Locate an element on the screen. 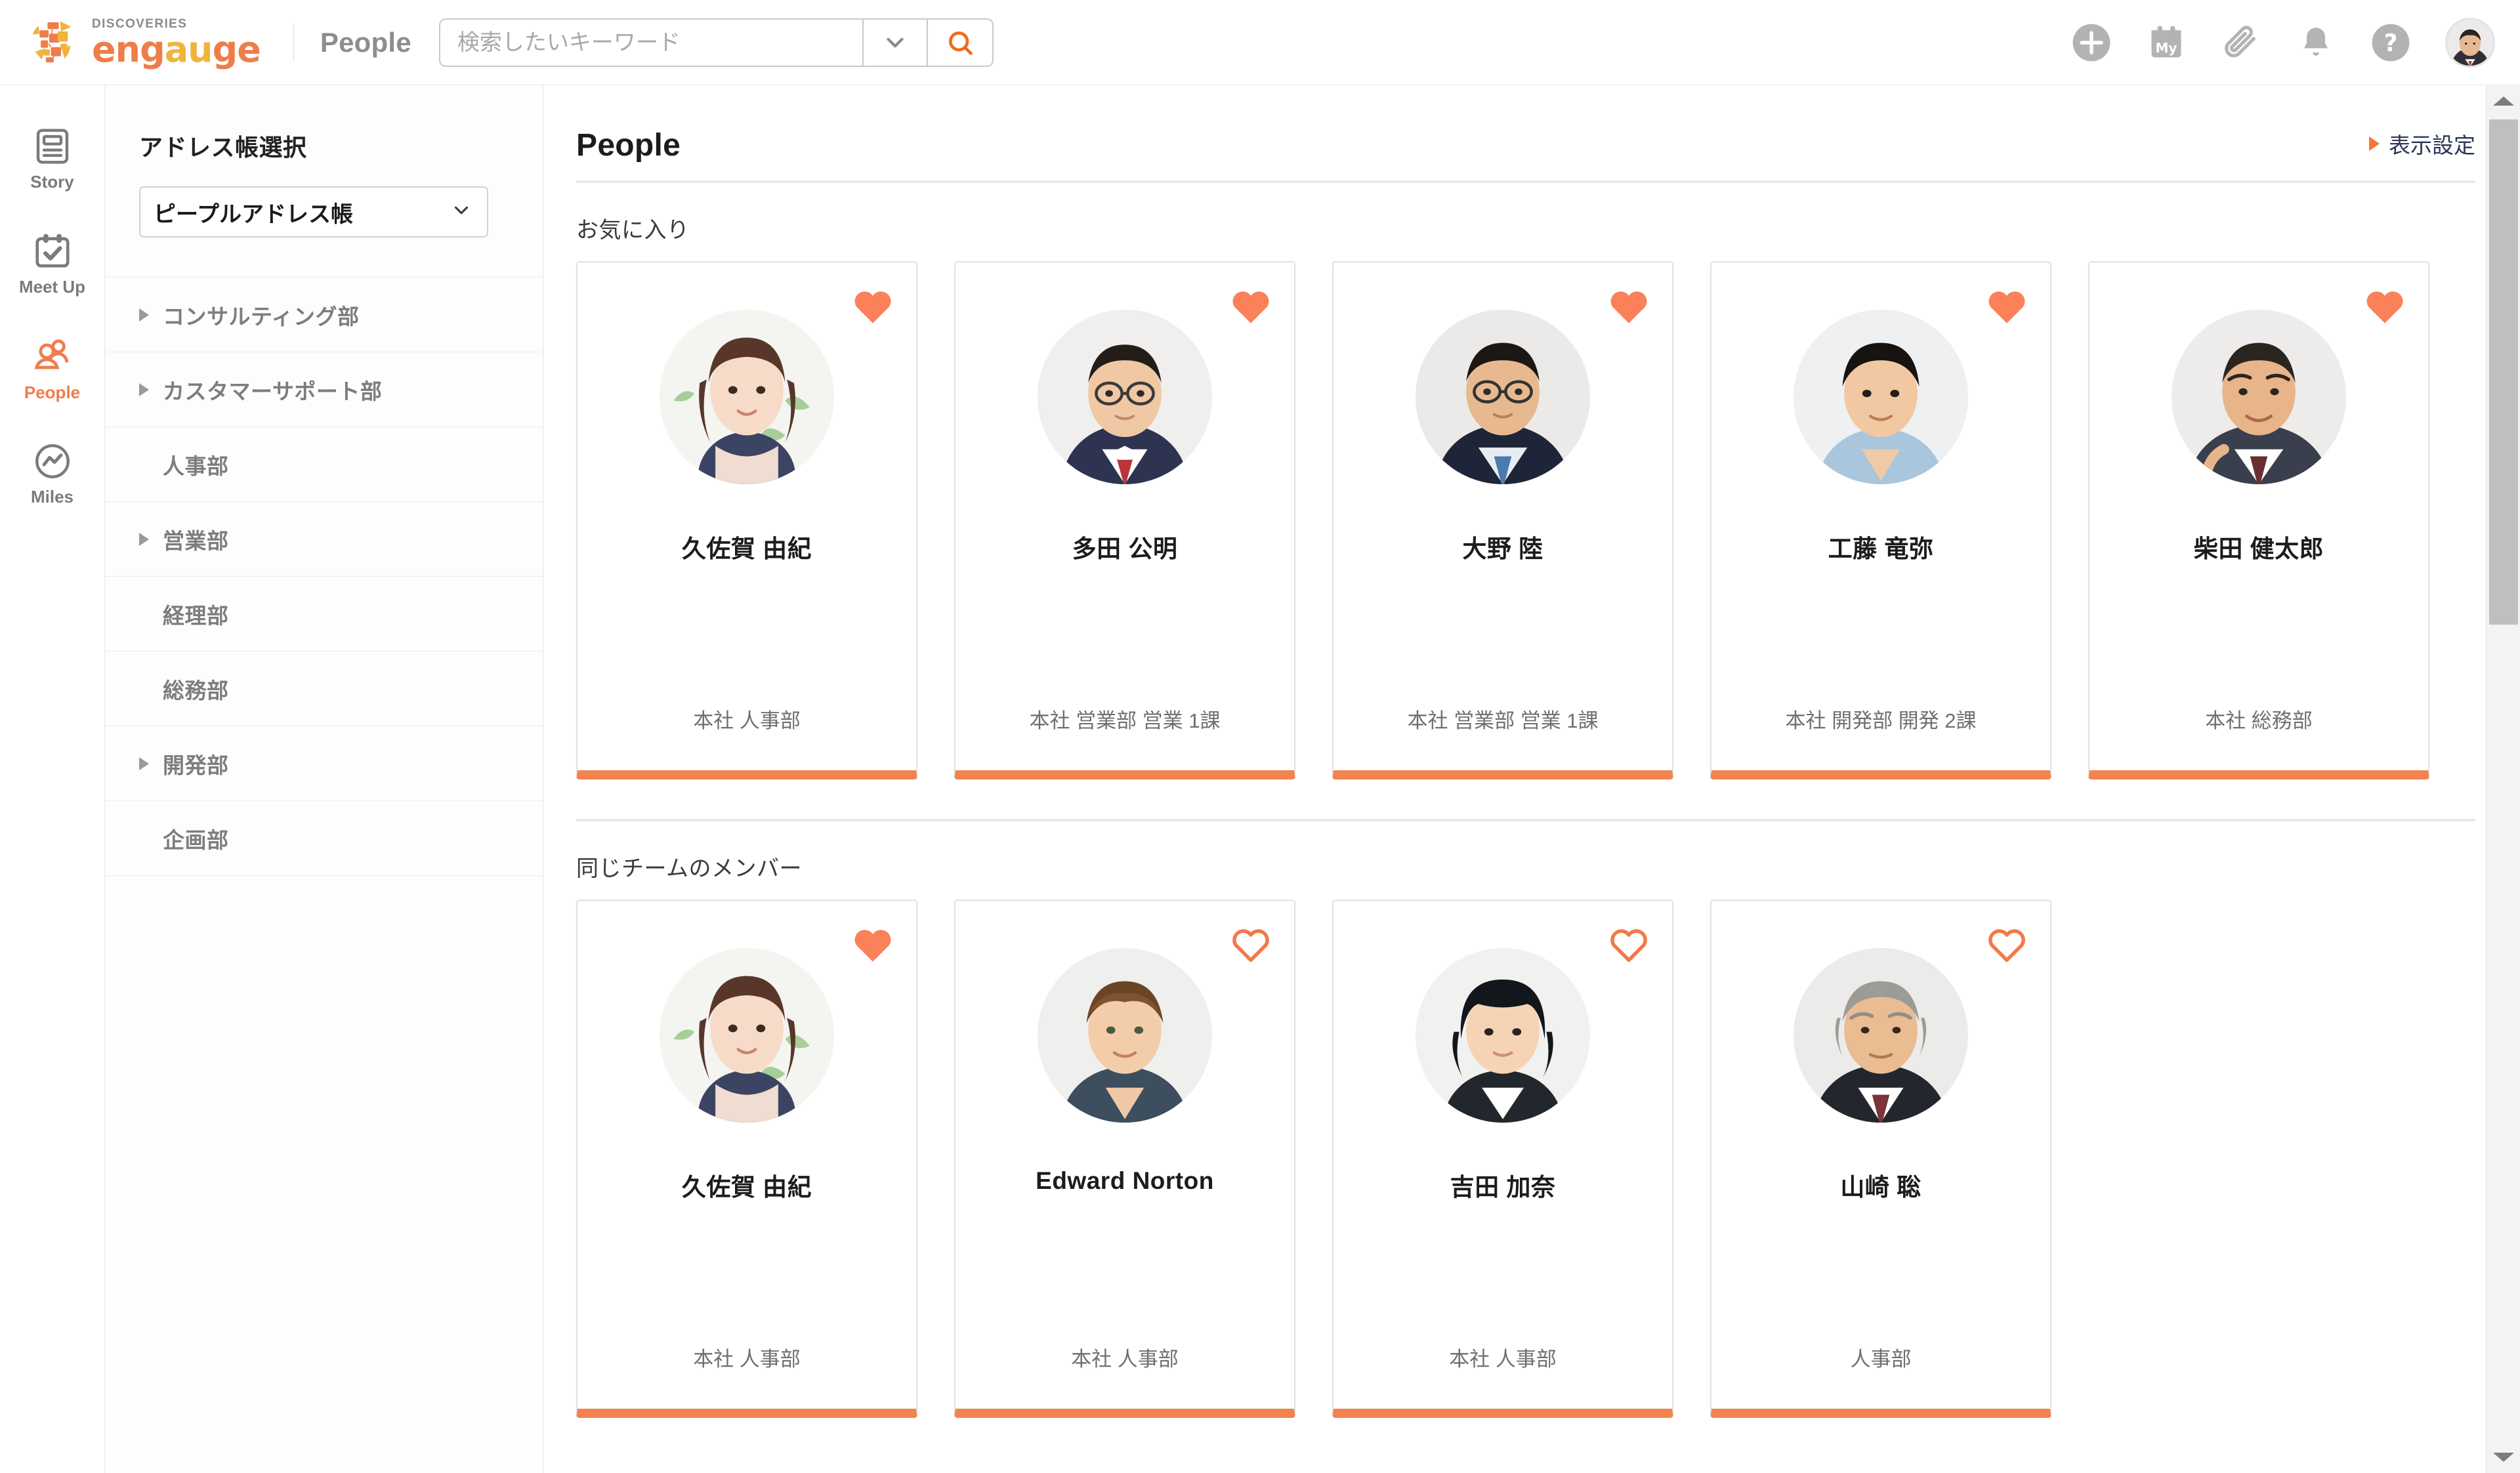 The width and height of the screenshot is (2520, 1473). add-icon is located at coordinates (2091, 43).